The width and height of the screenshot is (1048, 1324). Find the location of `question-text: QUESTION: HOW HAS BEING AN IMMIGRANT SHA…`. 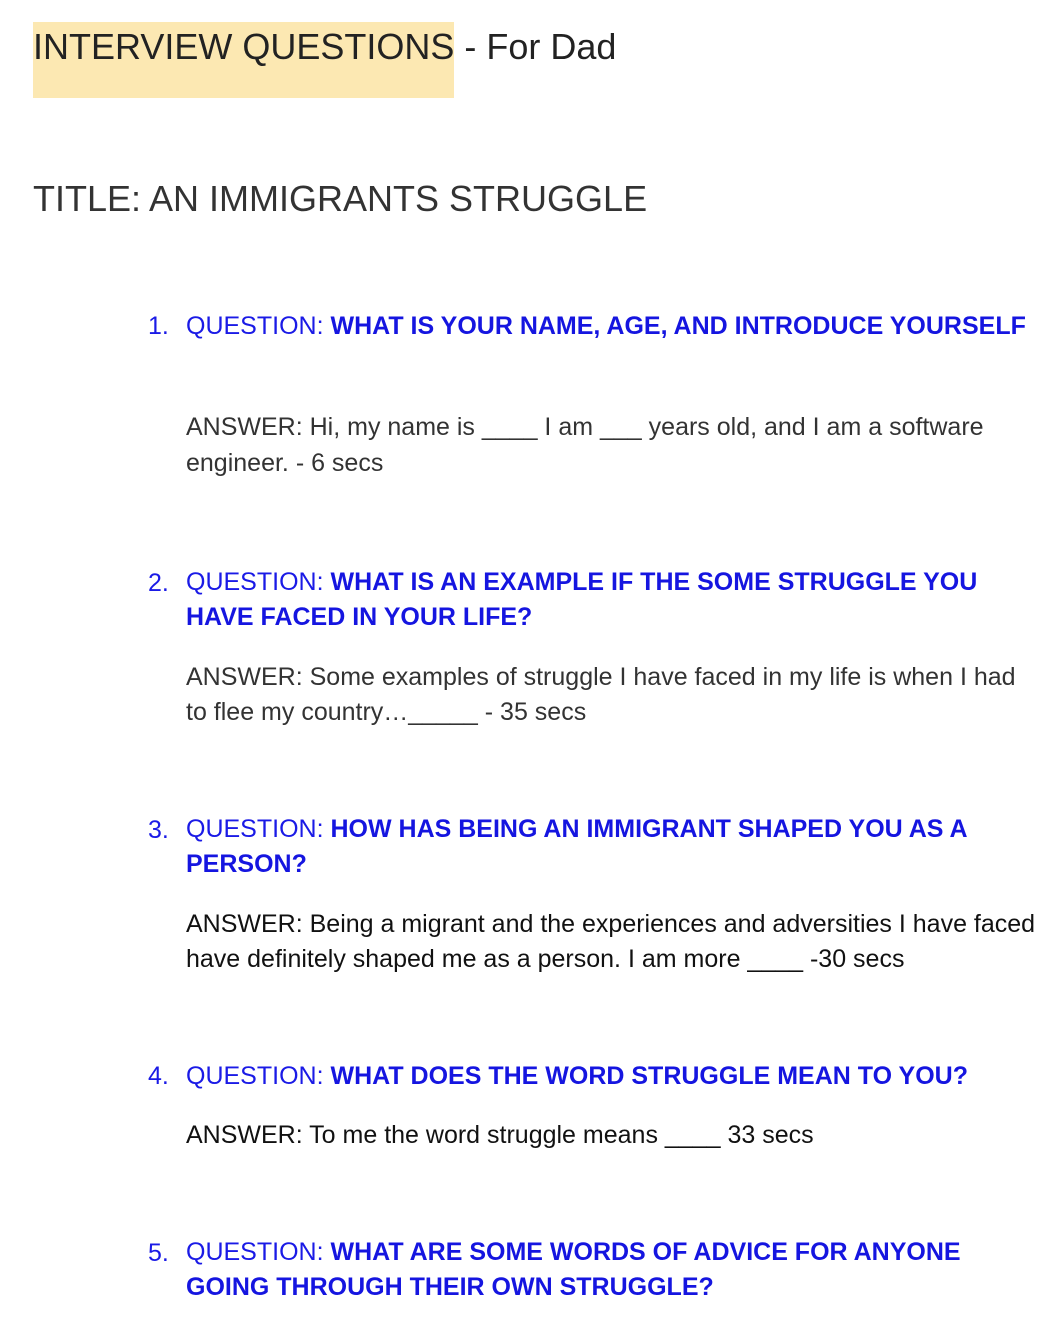

question-text: QUESTION: HOW HAS BEING AN IMMIGRANT SHA… is located at coordinates (607, 847).